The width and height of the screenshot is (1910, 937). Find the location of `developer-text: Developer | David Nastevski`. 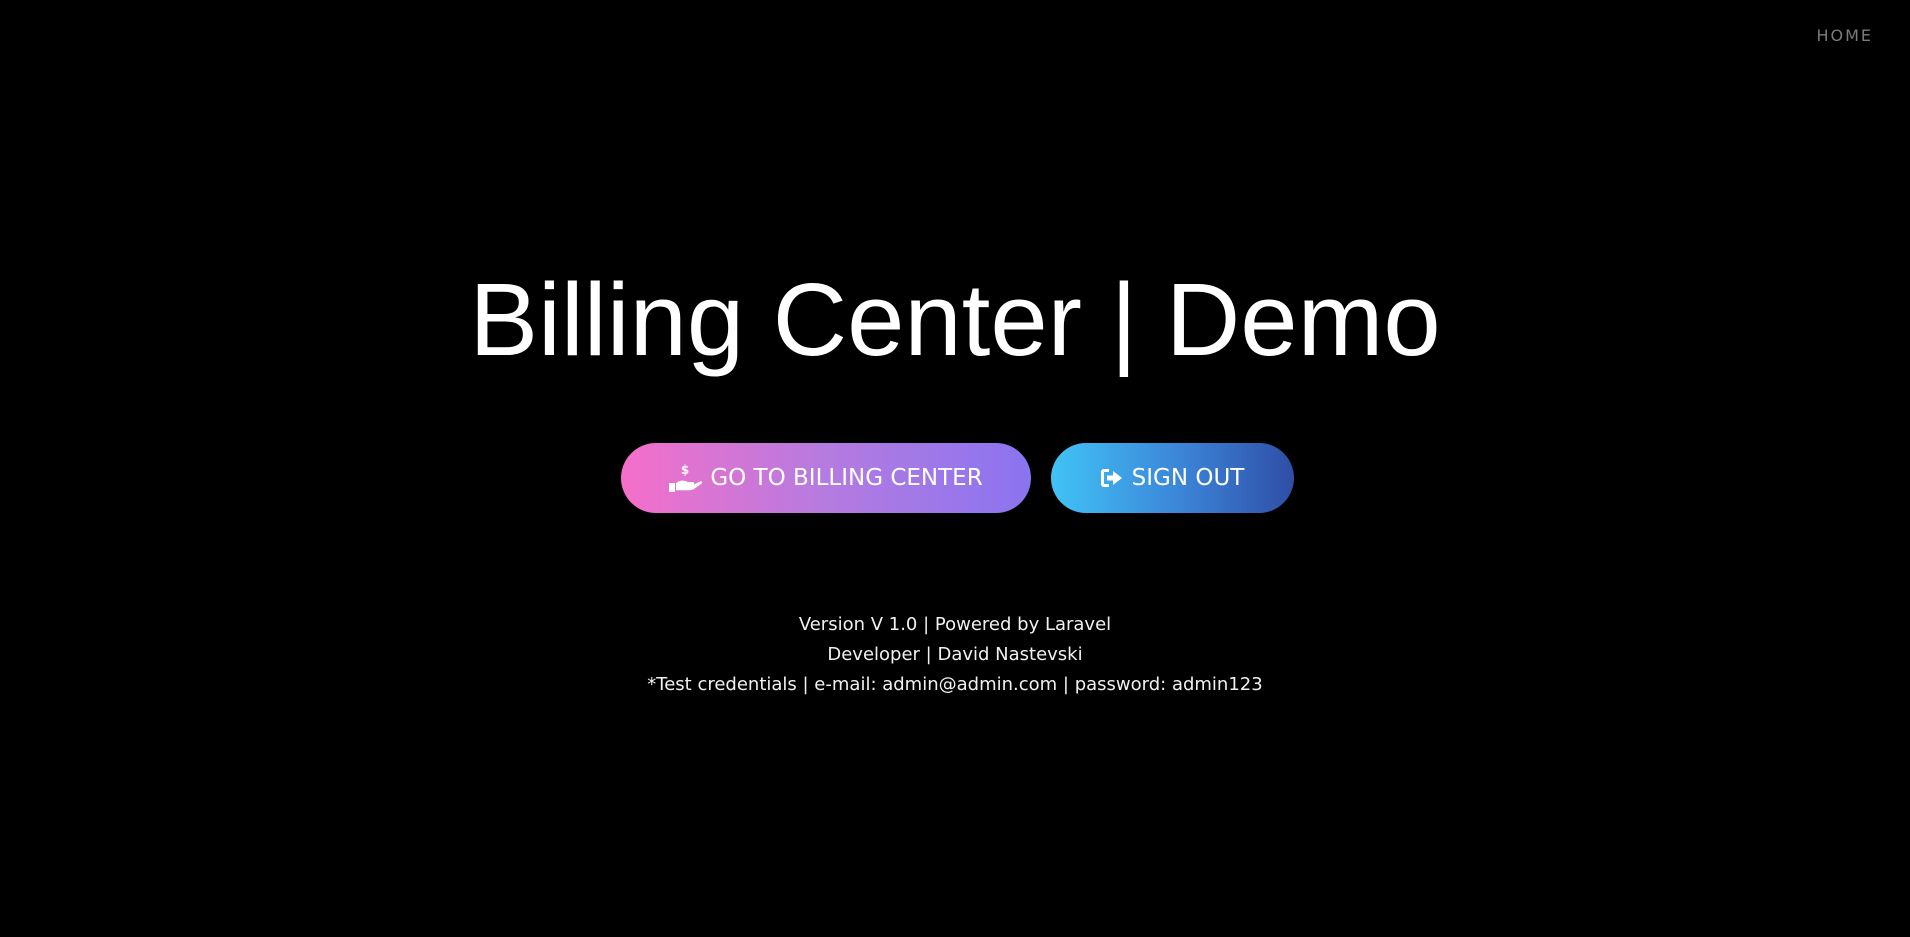

developer-text: Developer | David Nastevski is located at coordinates (955, 654).